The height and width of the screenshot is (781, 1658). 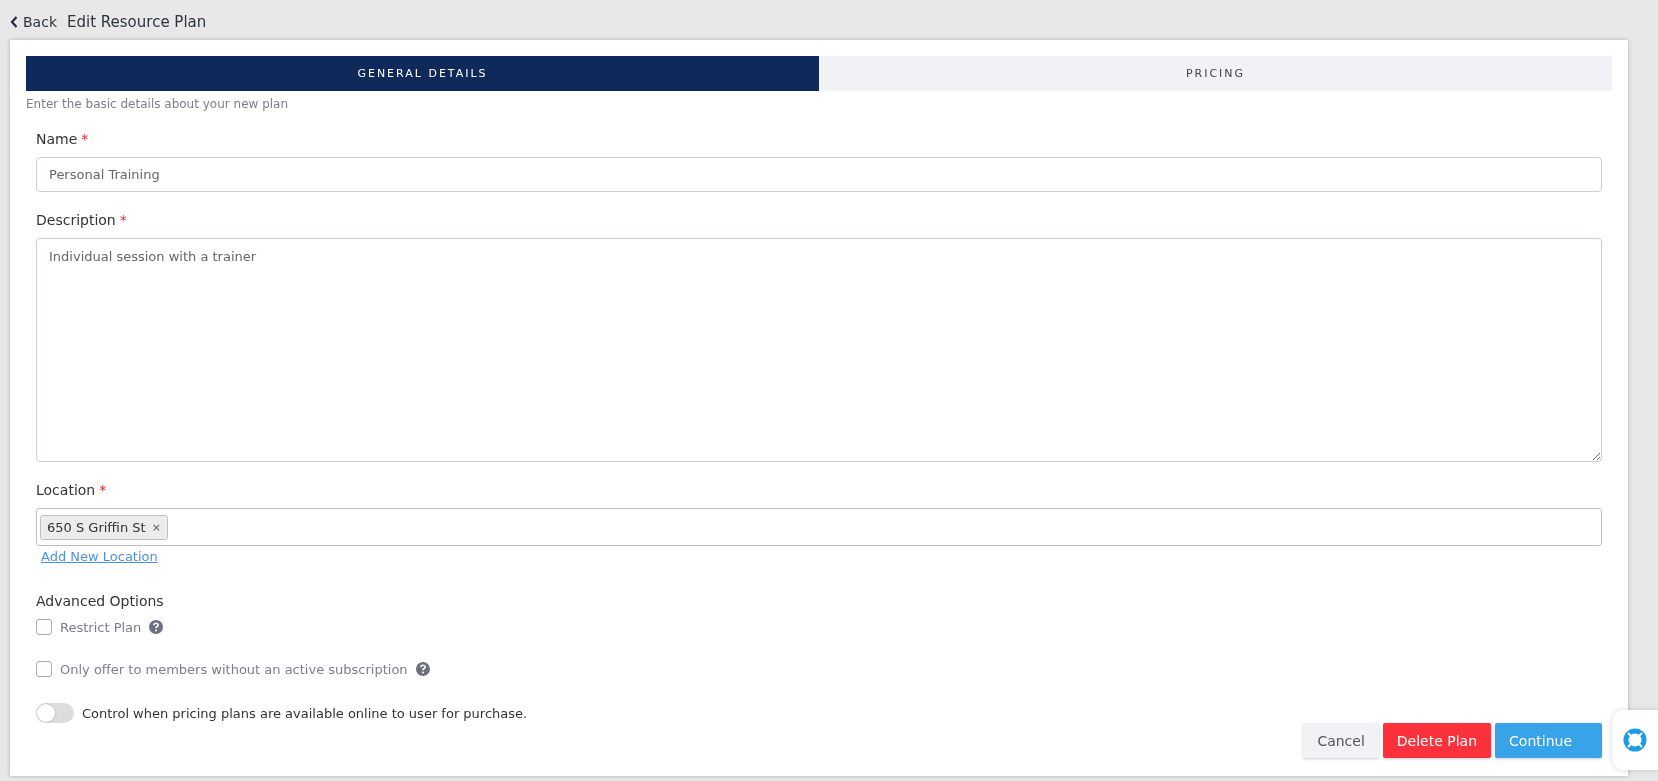 I want to click on field-label: Name, so click(x=57, y=139).